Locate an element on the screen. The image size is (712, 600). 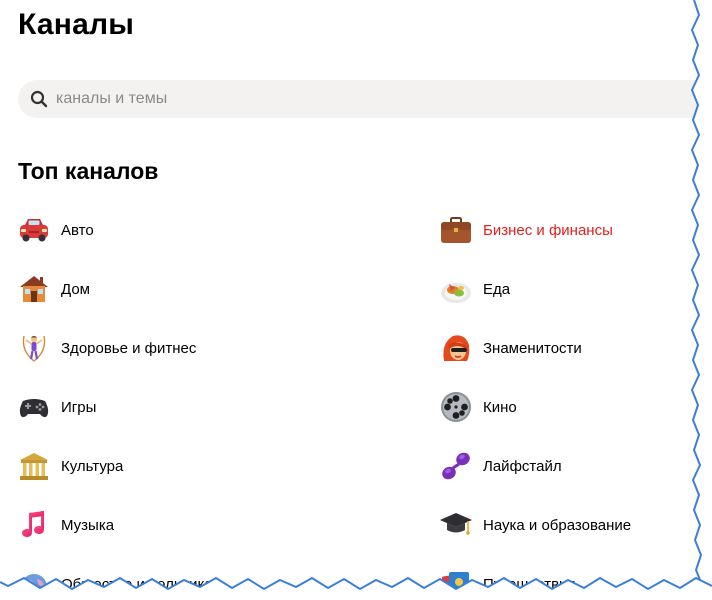
channel-label: Здоровье и фитнес is located at coordinates (129, 348).